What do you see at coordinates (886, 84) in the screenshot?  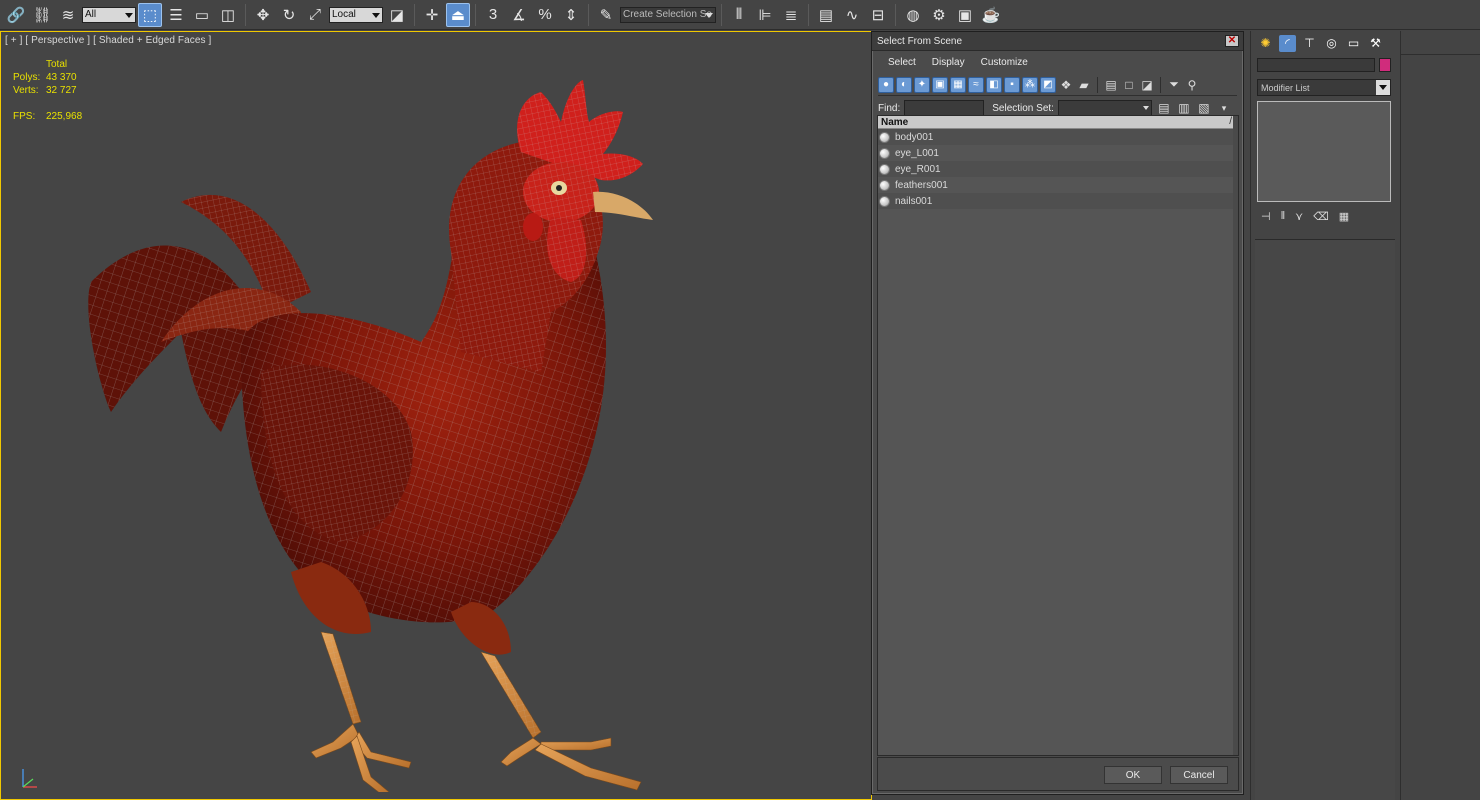 I see `display-geometry-icon: ●` at bounding box center [886, 84].